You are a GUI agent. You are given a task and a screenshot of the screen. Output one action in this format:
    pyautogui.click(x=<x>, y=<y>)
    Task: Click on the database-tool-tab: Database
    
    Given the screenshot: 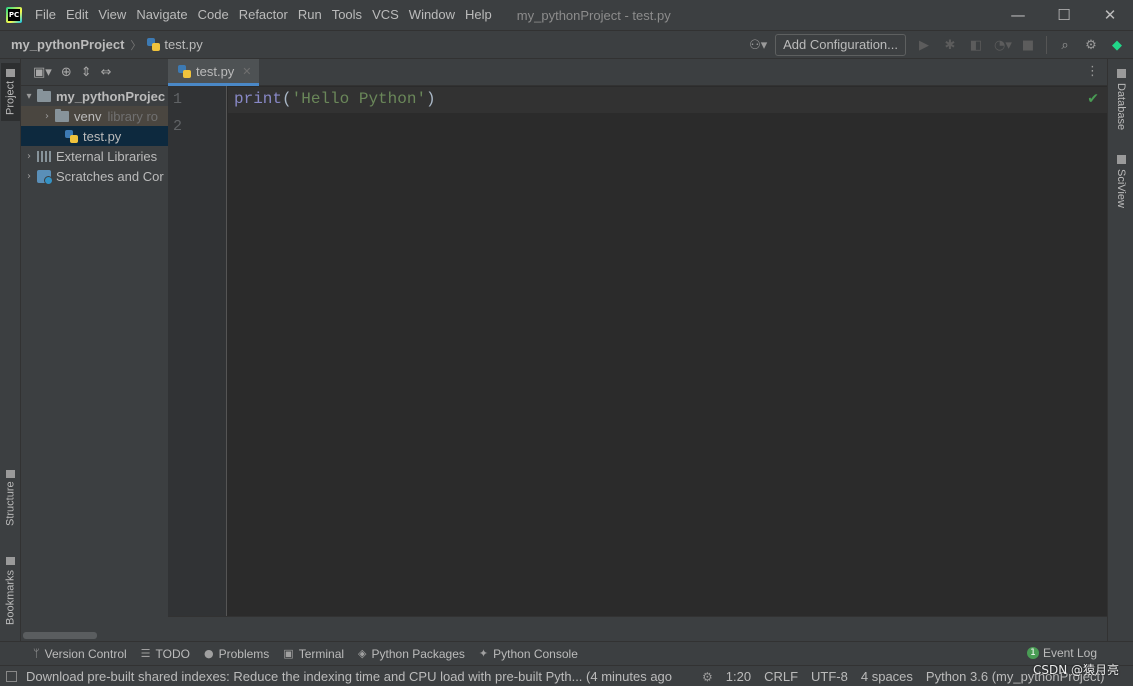 What is the action you would take?
    pyautogui.click(x=1121, y=104)
    